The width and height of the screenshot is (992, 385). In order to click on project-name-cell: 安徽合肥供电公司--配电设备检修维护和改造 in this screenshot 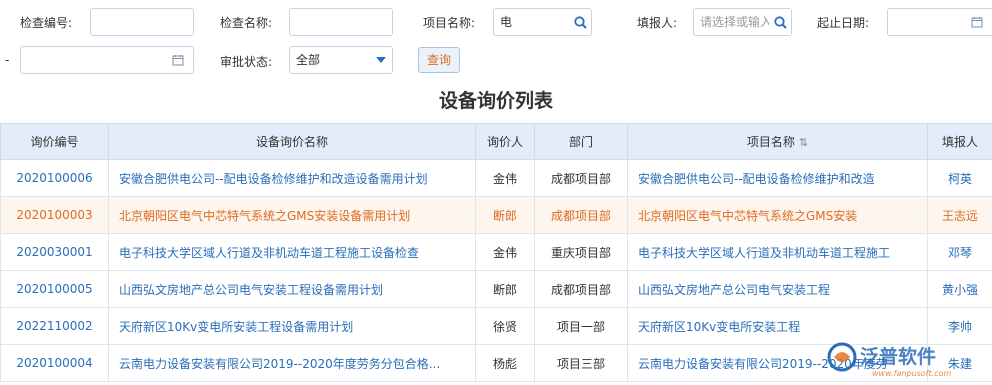, I will do `click(777, 178)`.